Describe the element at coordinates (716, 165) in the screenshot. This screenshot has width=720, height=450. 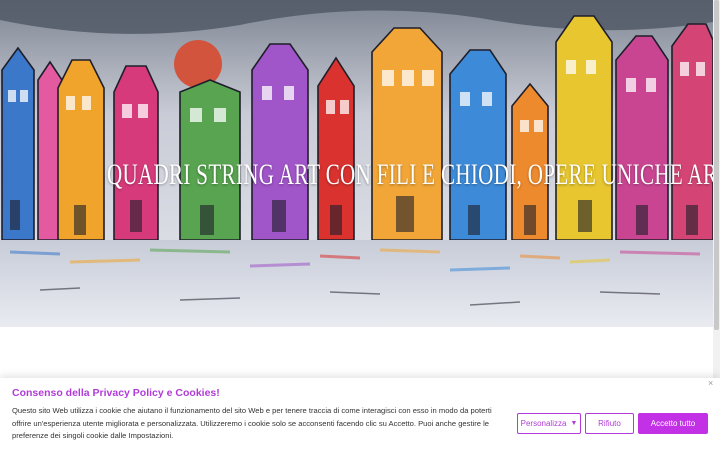
I see `scrollbar-thumb` at that location.